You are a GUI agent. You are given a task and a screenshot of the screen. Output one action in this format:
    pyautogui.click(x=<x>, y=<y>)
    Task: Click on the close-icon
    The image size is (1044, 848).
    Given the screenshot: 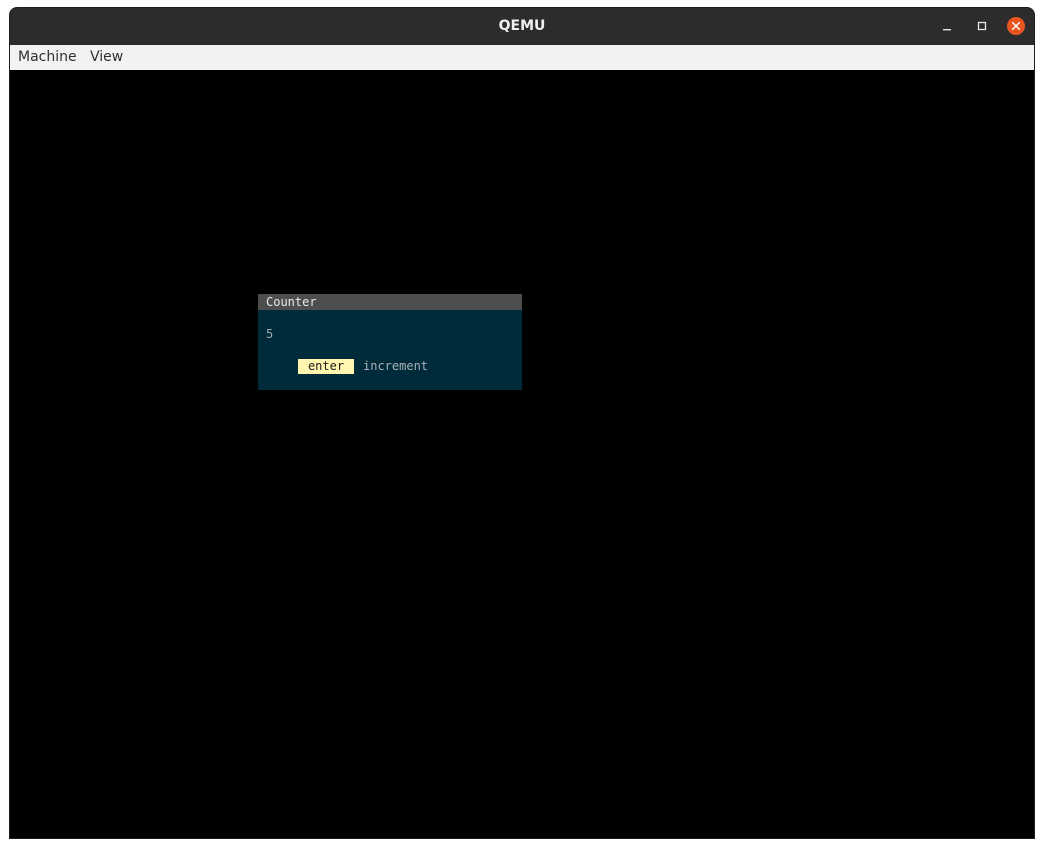 What is the action you would take?
    pyautogui.click(x=1016, y=26)
    